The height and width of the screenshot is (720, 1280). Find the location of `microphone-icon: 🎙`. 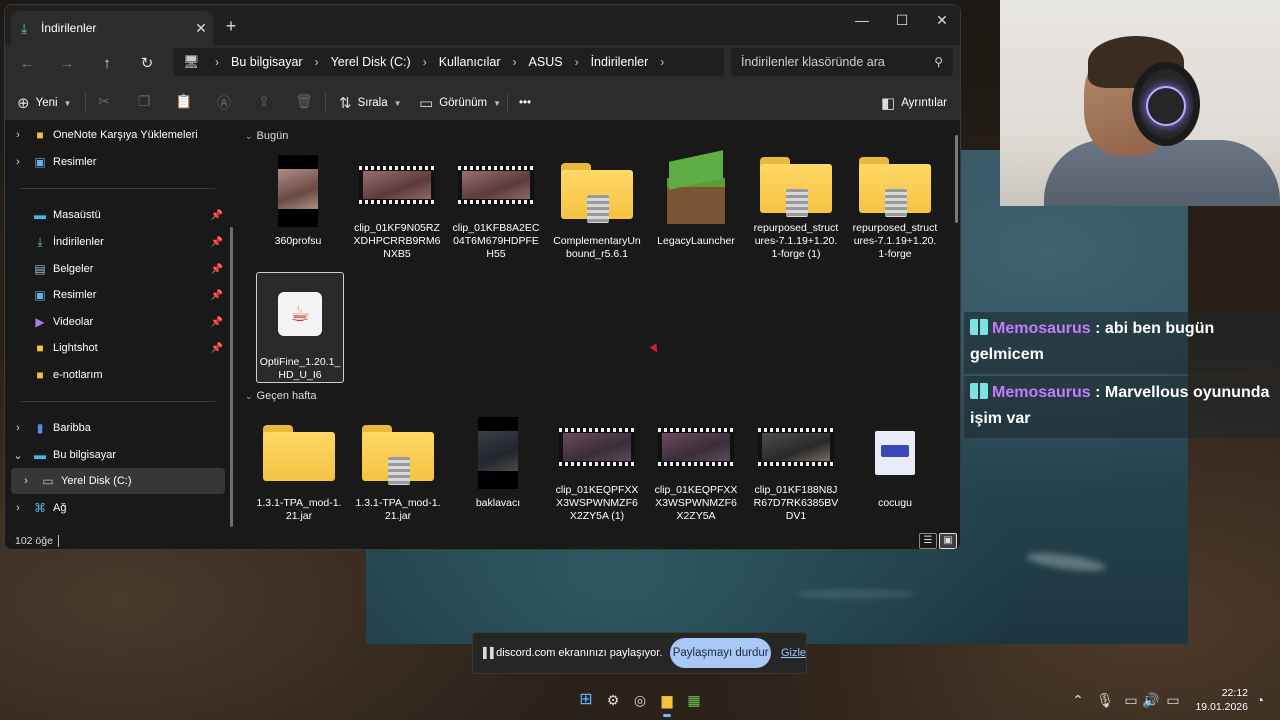

microphone-icon: 🎙 is located at coordinates (1105, 700).